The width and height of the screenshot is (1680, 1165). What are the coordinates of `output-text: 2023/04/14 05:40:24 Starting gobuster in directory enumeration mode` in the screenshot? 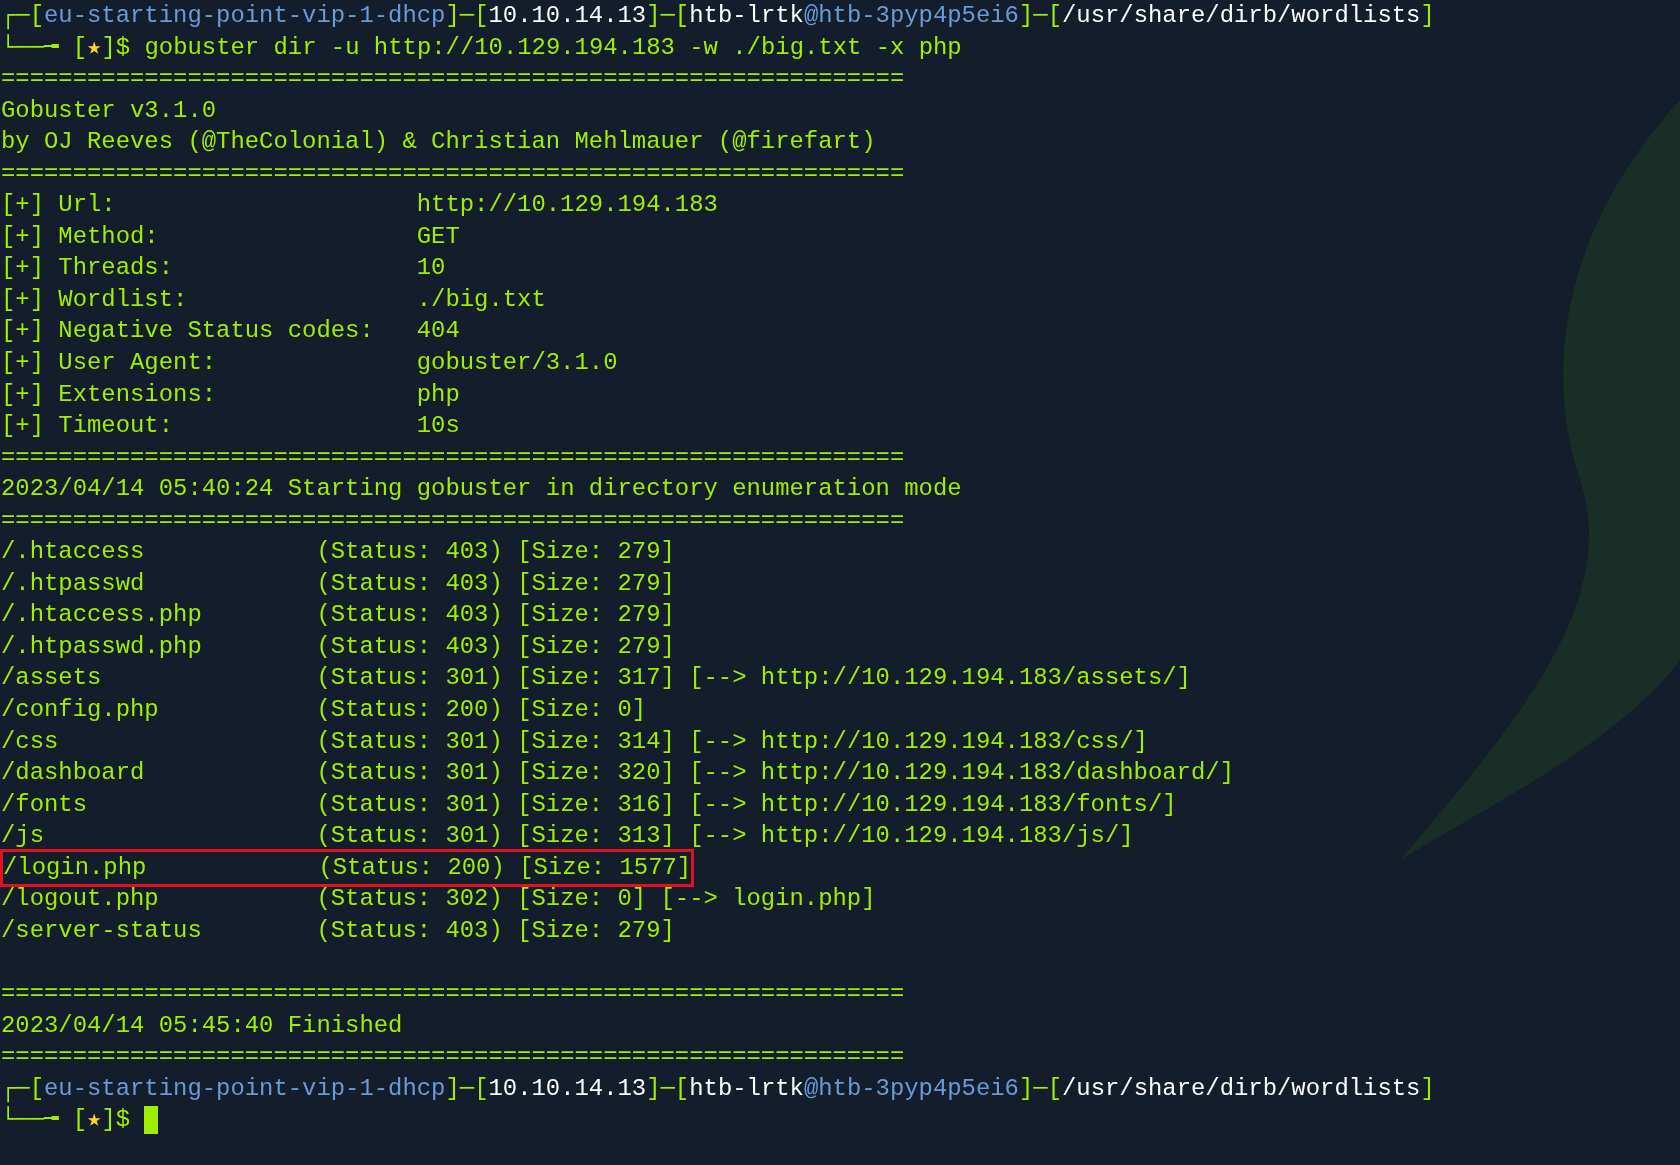 It's located at (481, 489).